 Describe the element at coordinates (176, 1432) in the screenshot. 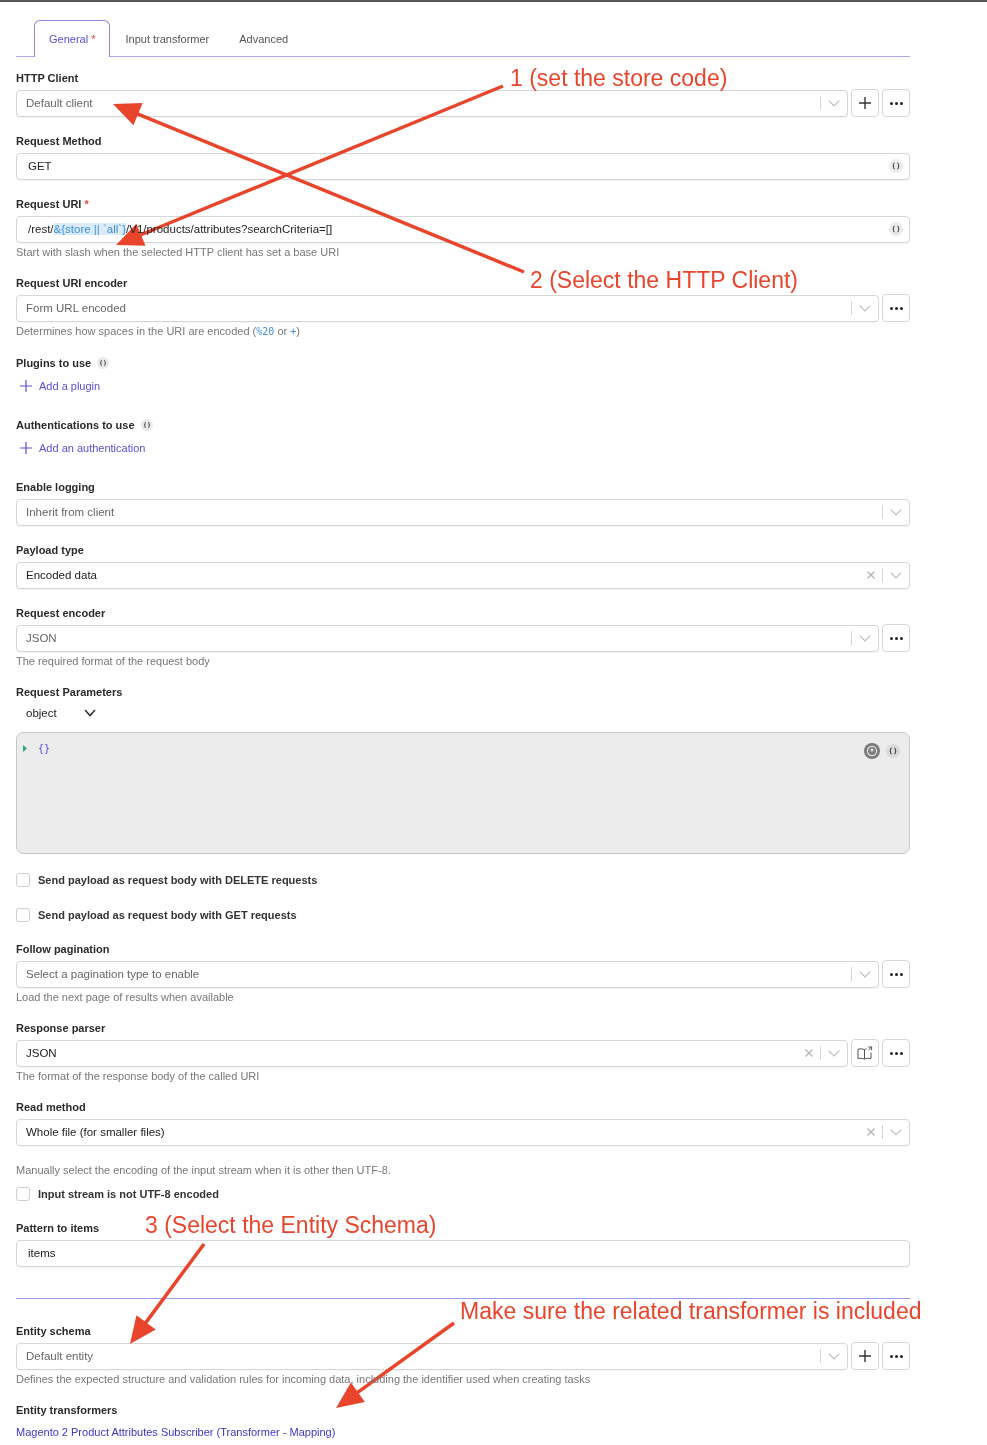

I see `transformer-link: Magento 2 Product Attributes Subscriber (Transformer - Mapping)` at that location.